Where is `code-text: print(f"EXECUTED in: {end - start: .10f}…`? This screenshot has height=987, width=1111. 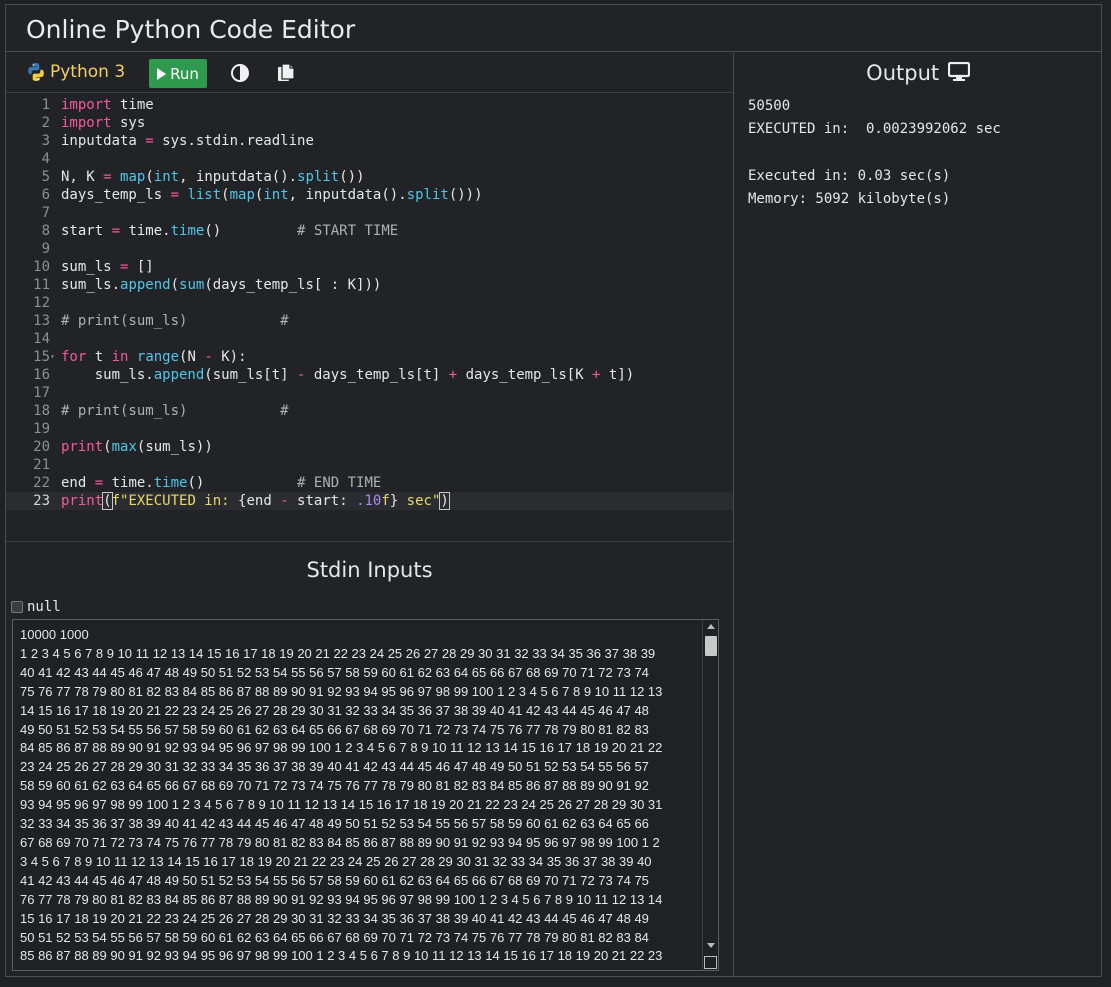
code-text: print(f"EXECUTED in: {end - start: .10f}… is located at coordinates (255, 501).